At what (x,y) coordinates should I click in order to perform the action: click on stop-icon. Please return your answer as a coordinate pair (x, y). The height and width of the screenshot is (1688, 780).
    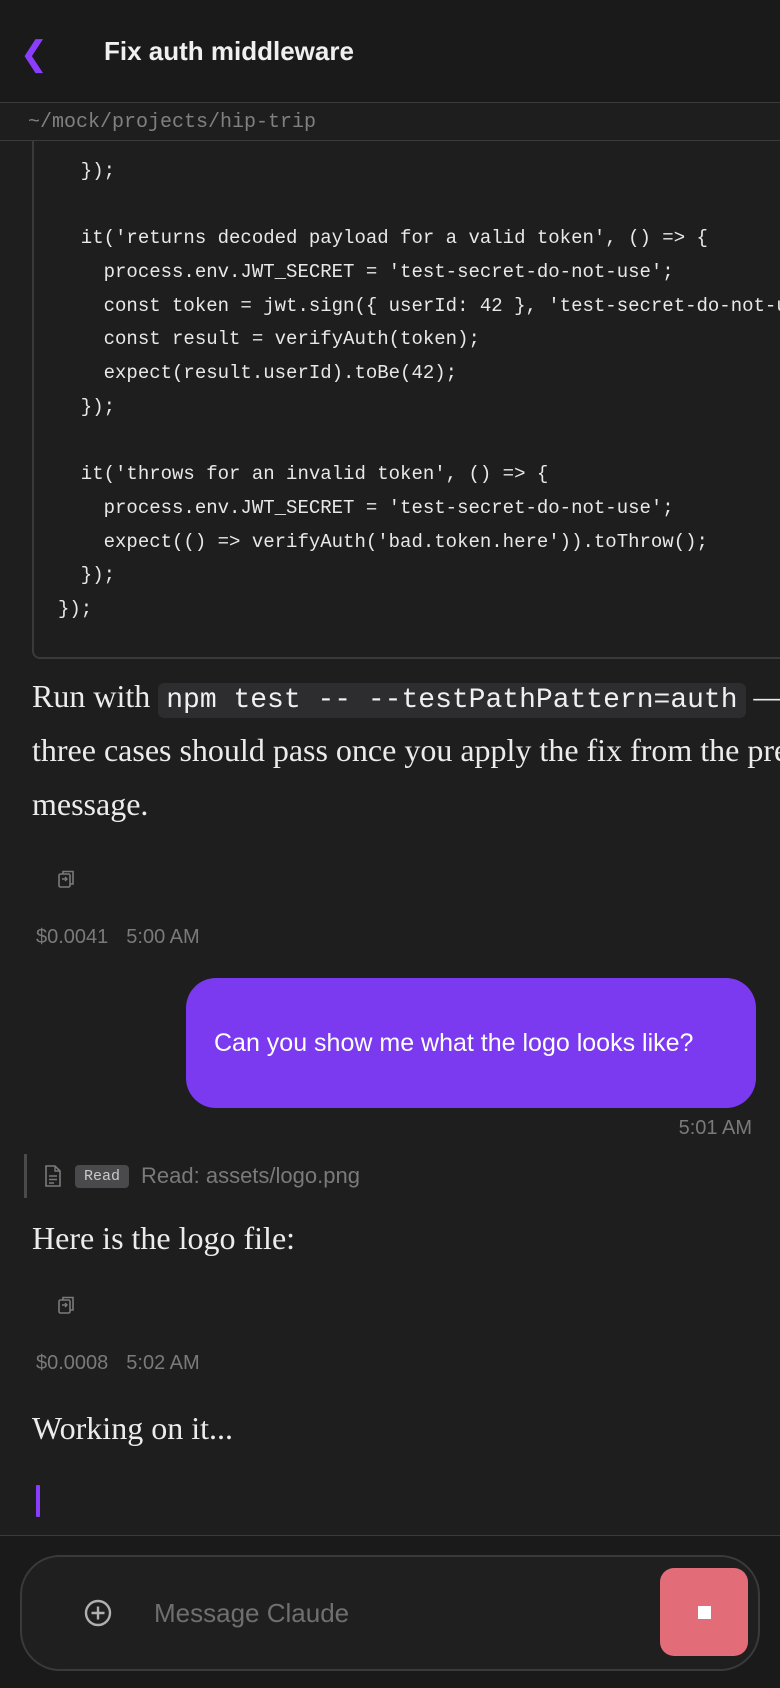
    Looking at the image, I should click on (704, 1612).